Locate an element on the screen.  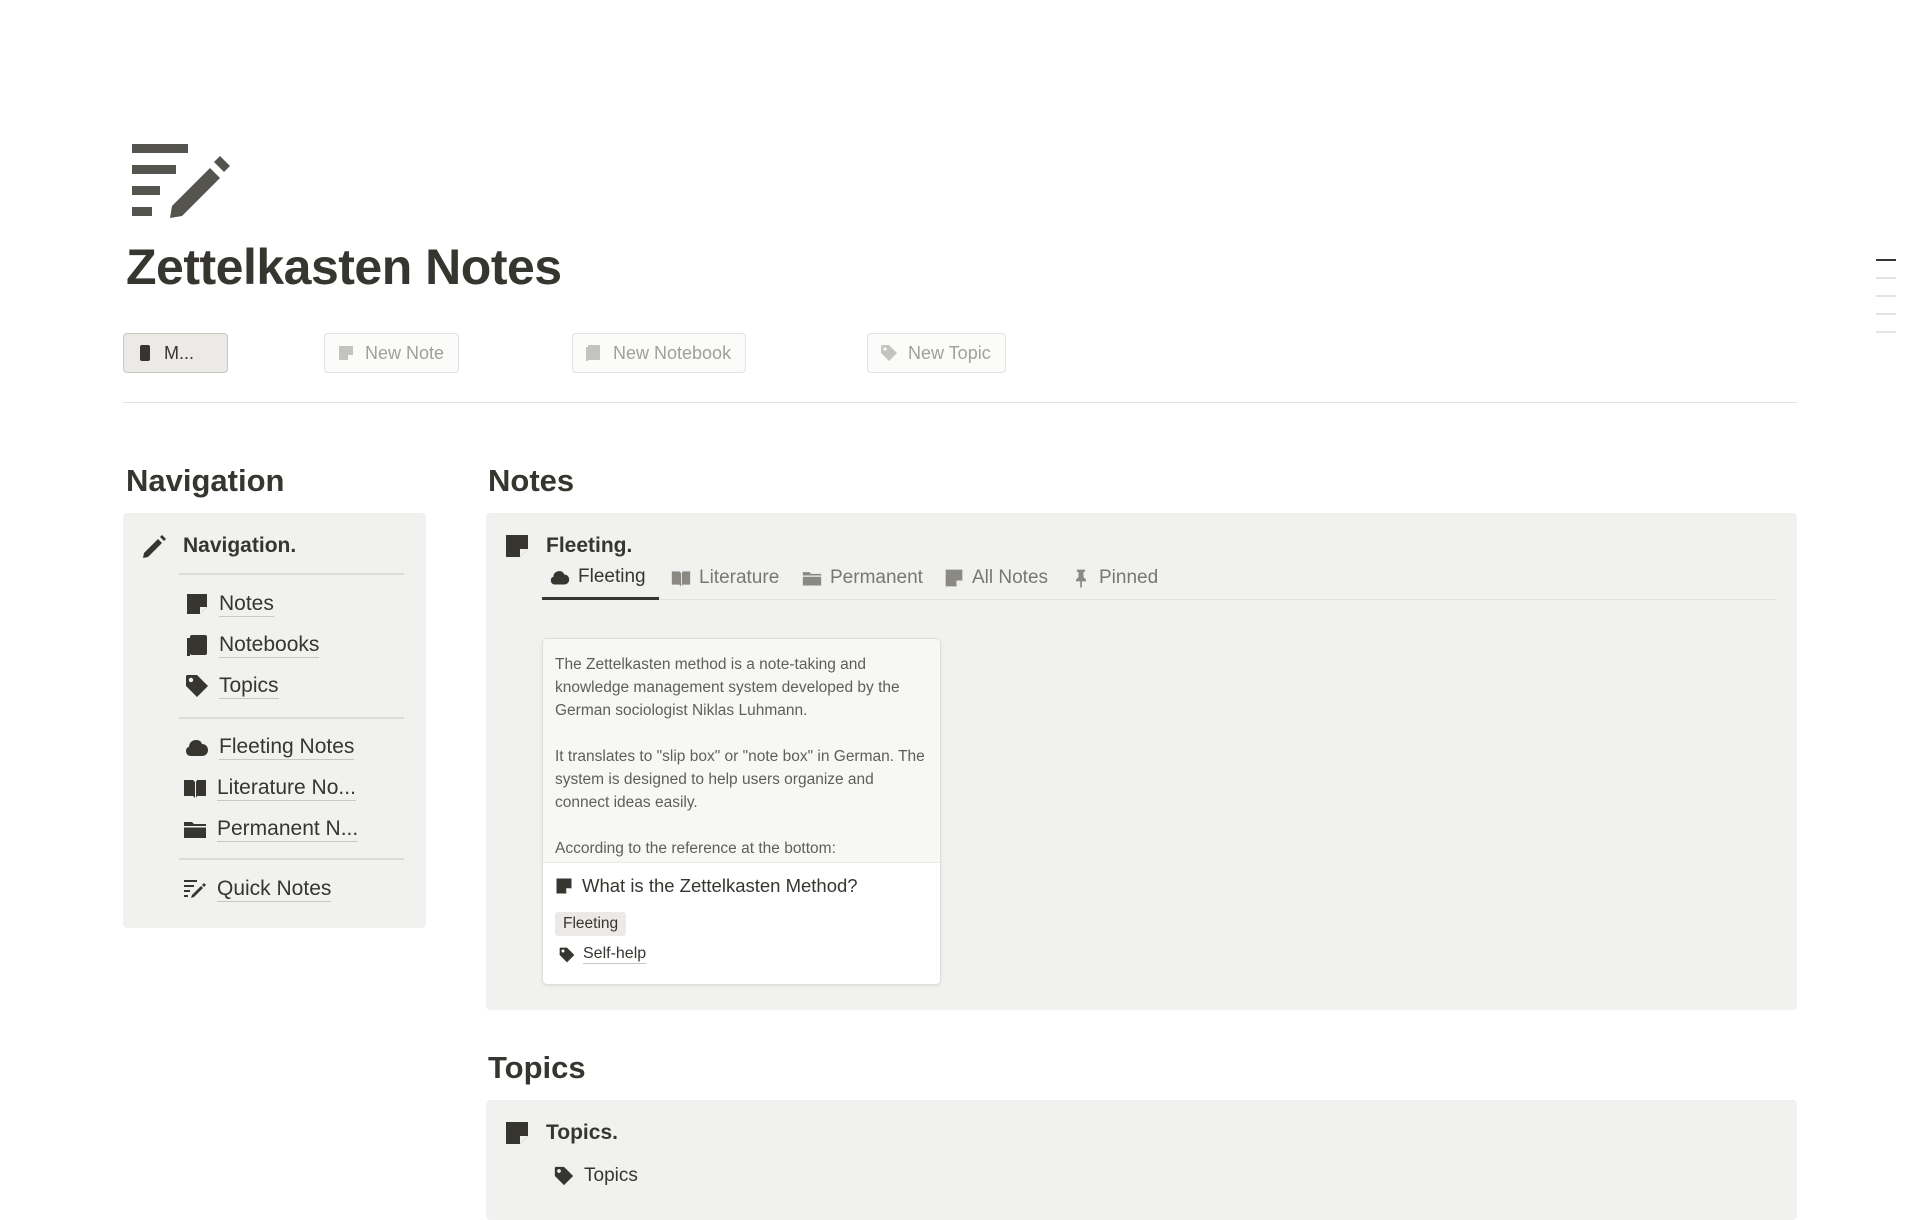
navigation-panel-header: Navigation. is located at coordinates (218, 546).